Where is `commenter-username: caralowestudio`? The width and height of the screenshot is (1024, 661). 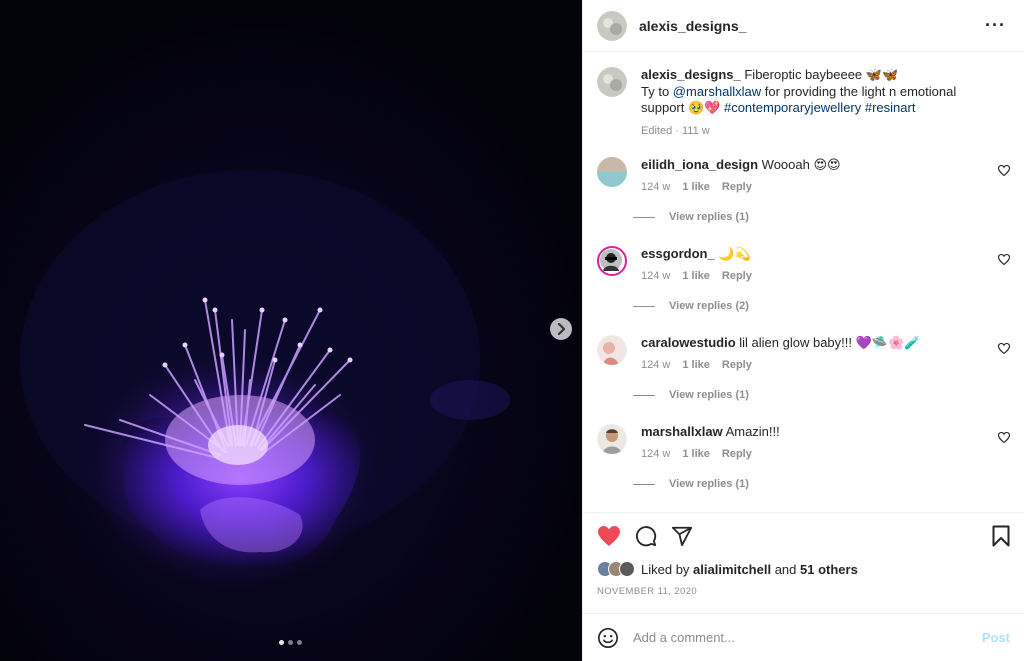 commenter-username: caralowestudio is located at coordinates (688, 342).